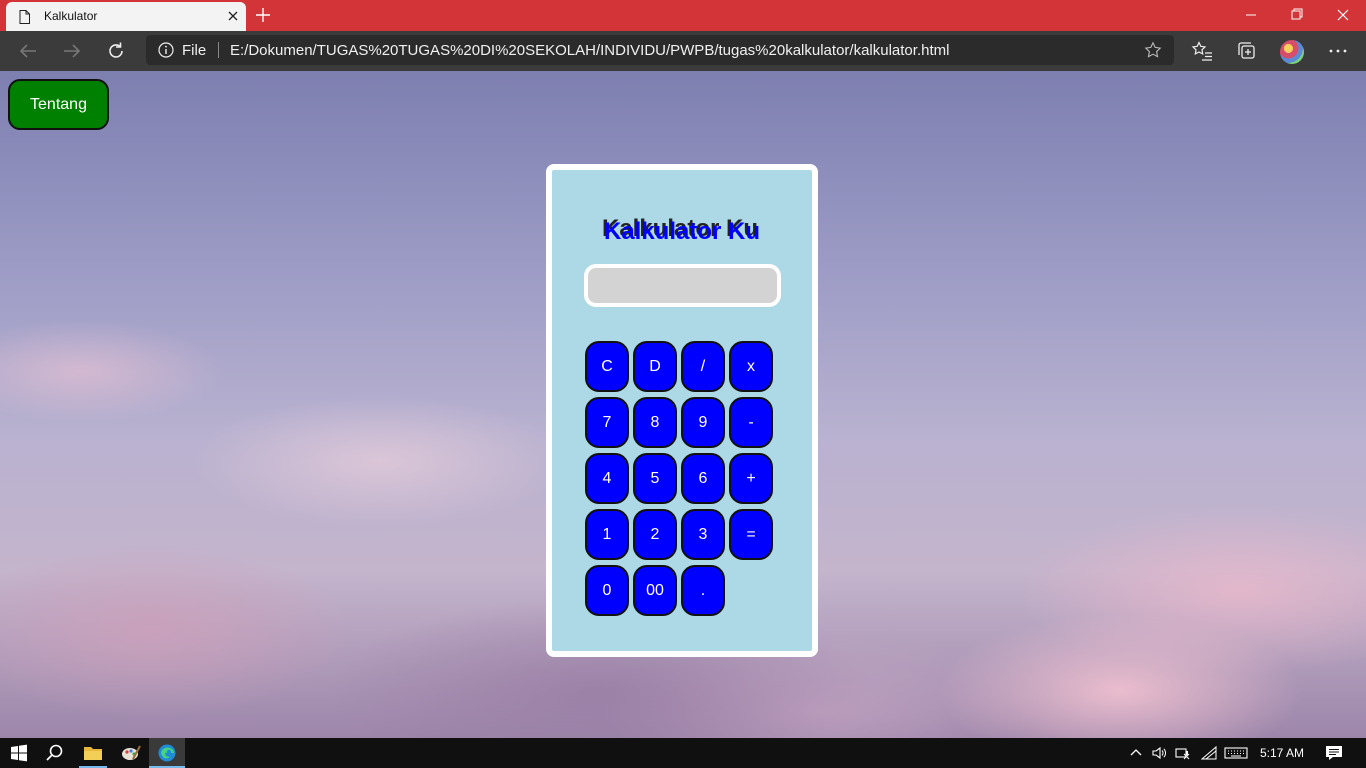 The image size is (1366, 768). Describe the element at coordinates (1183, 753) in the screenshot. I see `battery-icon` at that location.